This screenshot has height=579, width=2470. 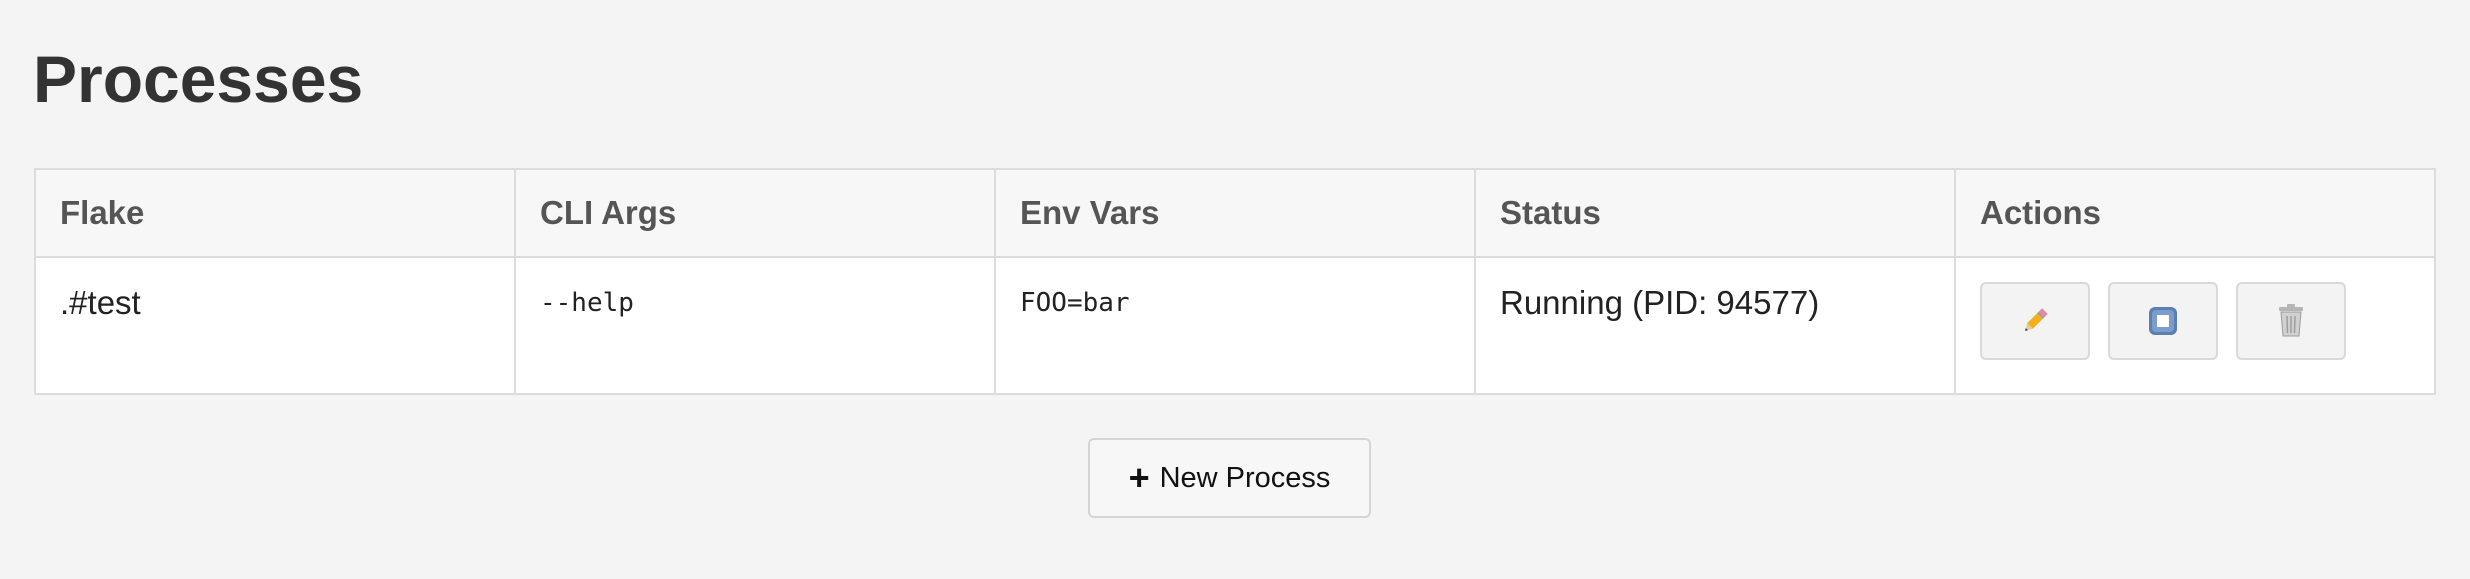 I want to click on env-vars-cell: FOO=bar, so click(x=1235, y=325).